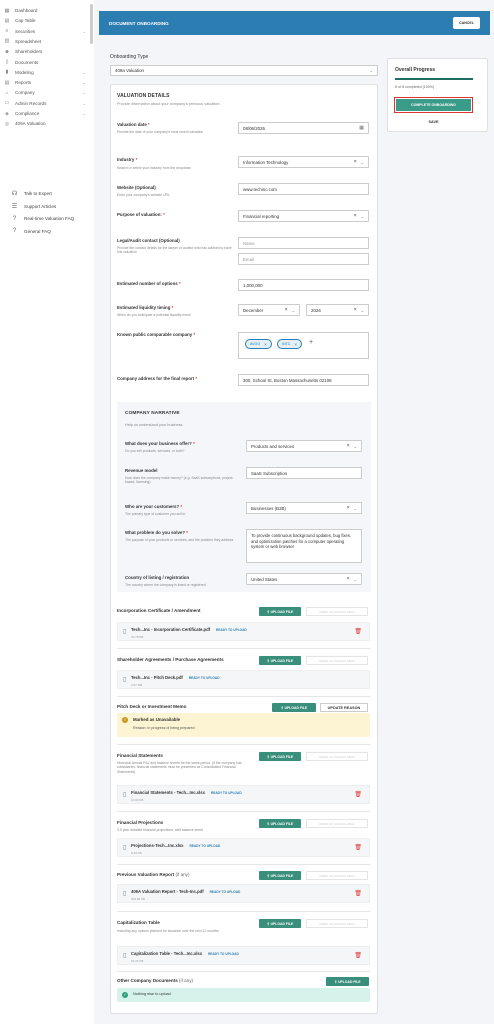 The height and width of the screenshot is (1024, 494). I want to click on calendar-icon: ▦, so click(361, 128).